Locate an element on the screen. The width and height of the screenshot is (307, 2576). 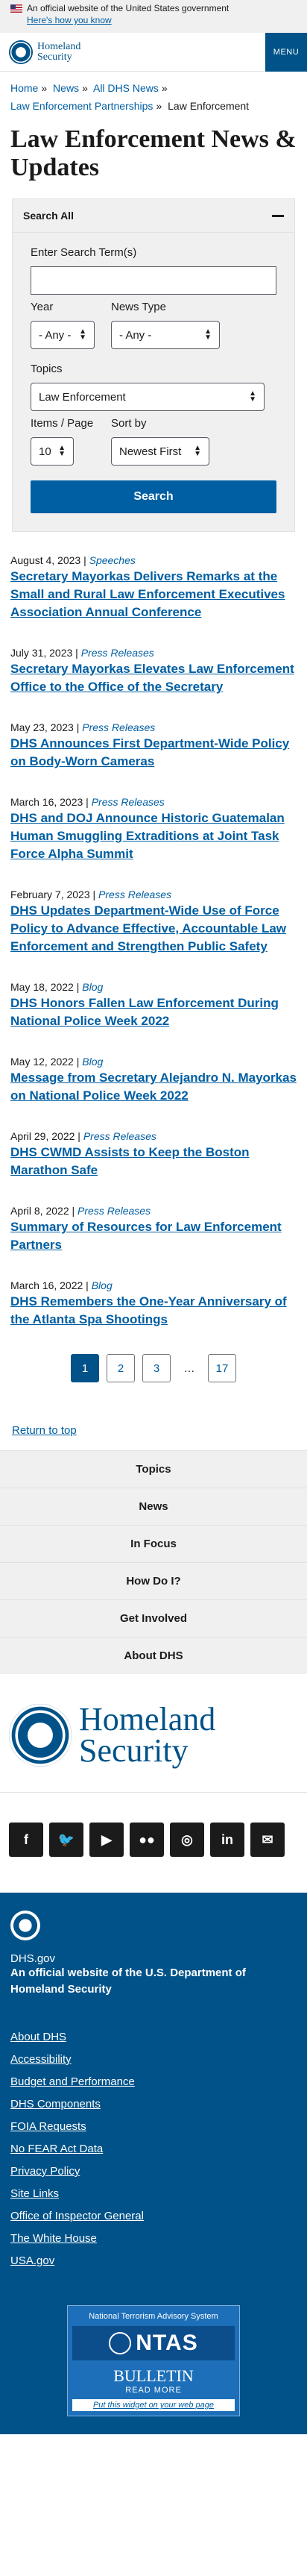
heres-how-link: Here's how you know is located at coordinates (162, 20).